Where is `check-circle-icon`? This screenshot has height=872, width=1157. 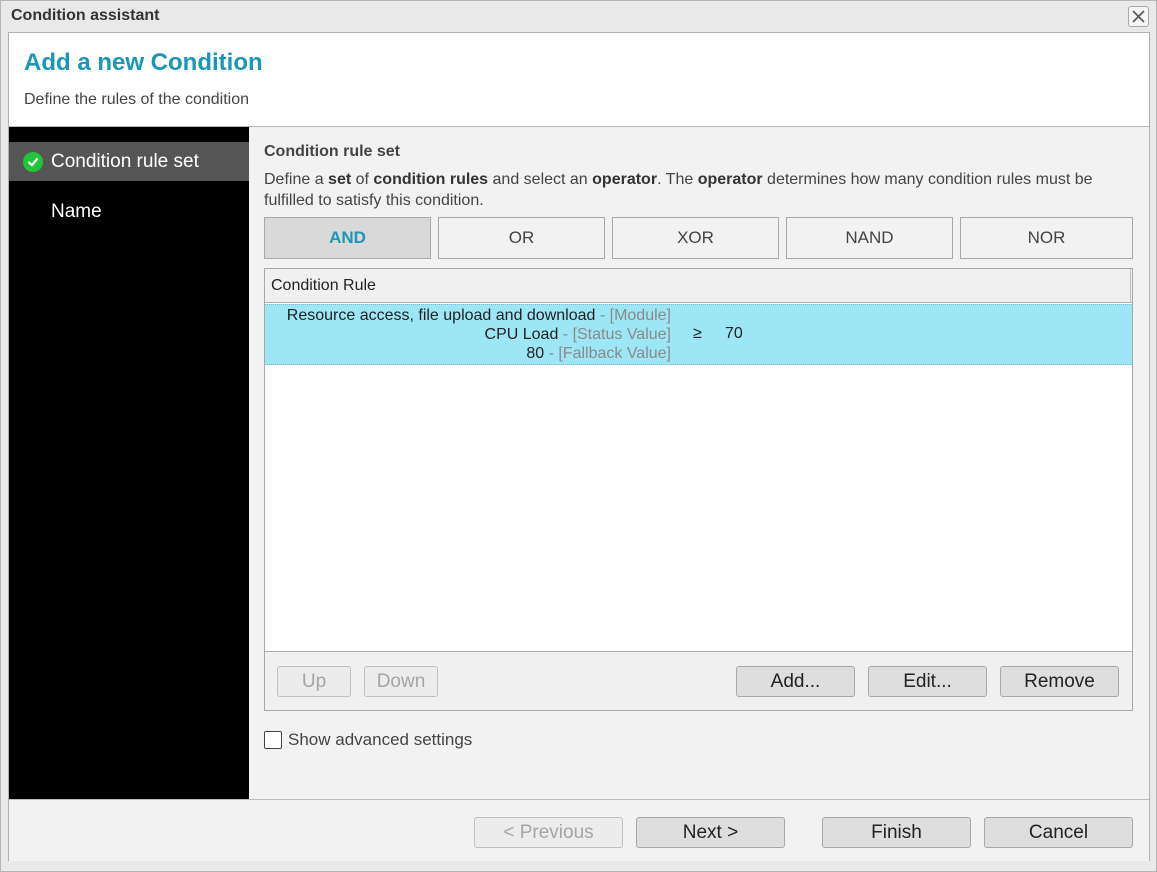
check-circle-icon is located at coordinates (33, 161).